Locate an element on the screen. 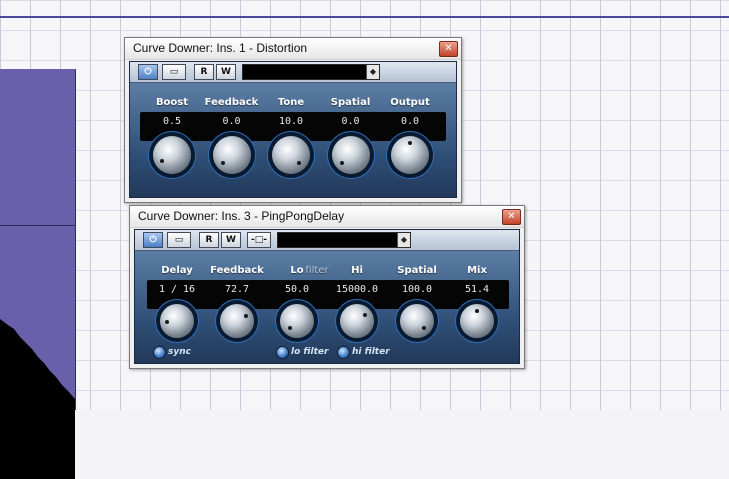  mix-label: Mix is located at coordinates (477, 270).